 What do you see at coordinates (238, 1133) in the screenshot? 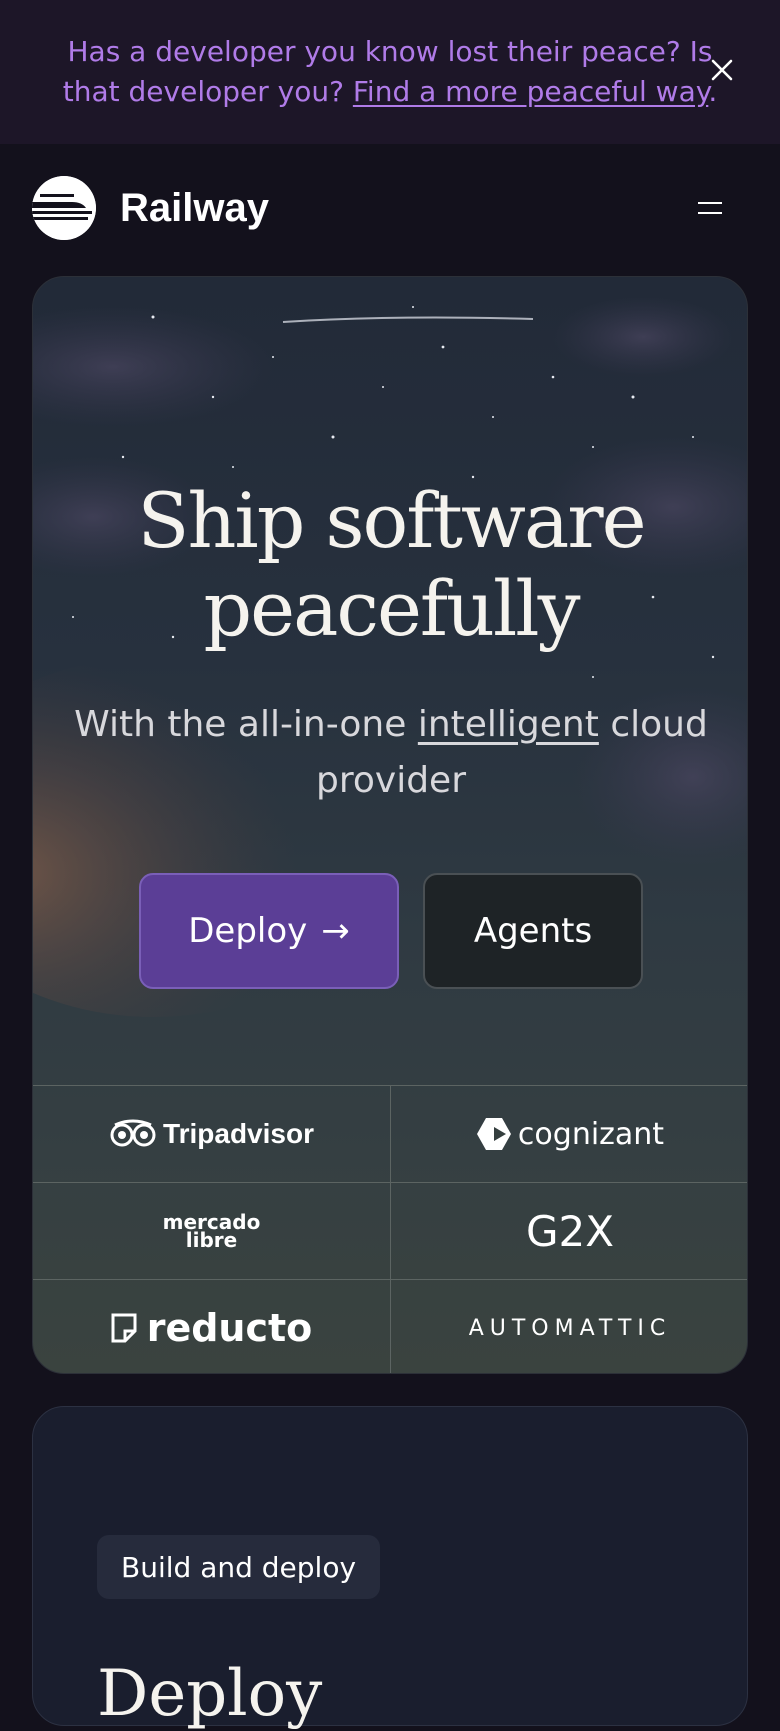
I see `tripadvisor-logo: Tripadvisor` at bounding box center [238, 1133].